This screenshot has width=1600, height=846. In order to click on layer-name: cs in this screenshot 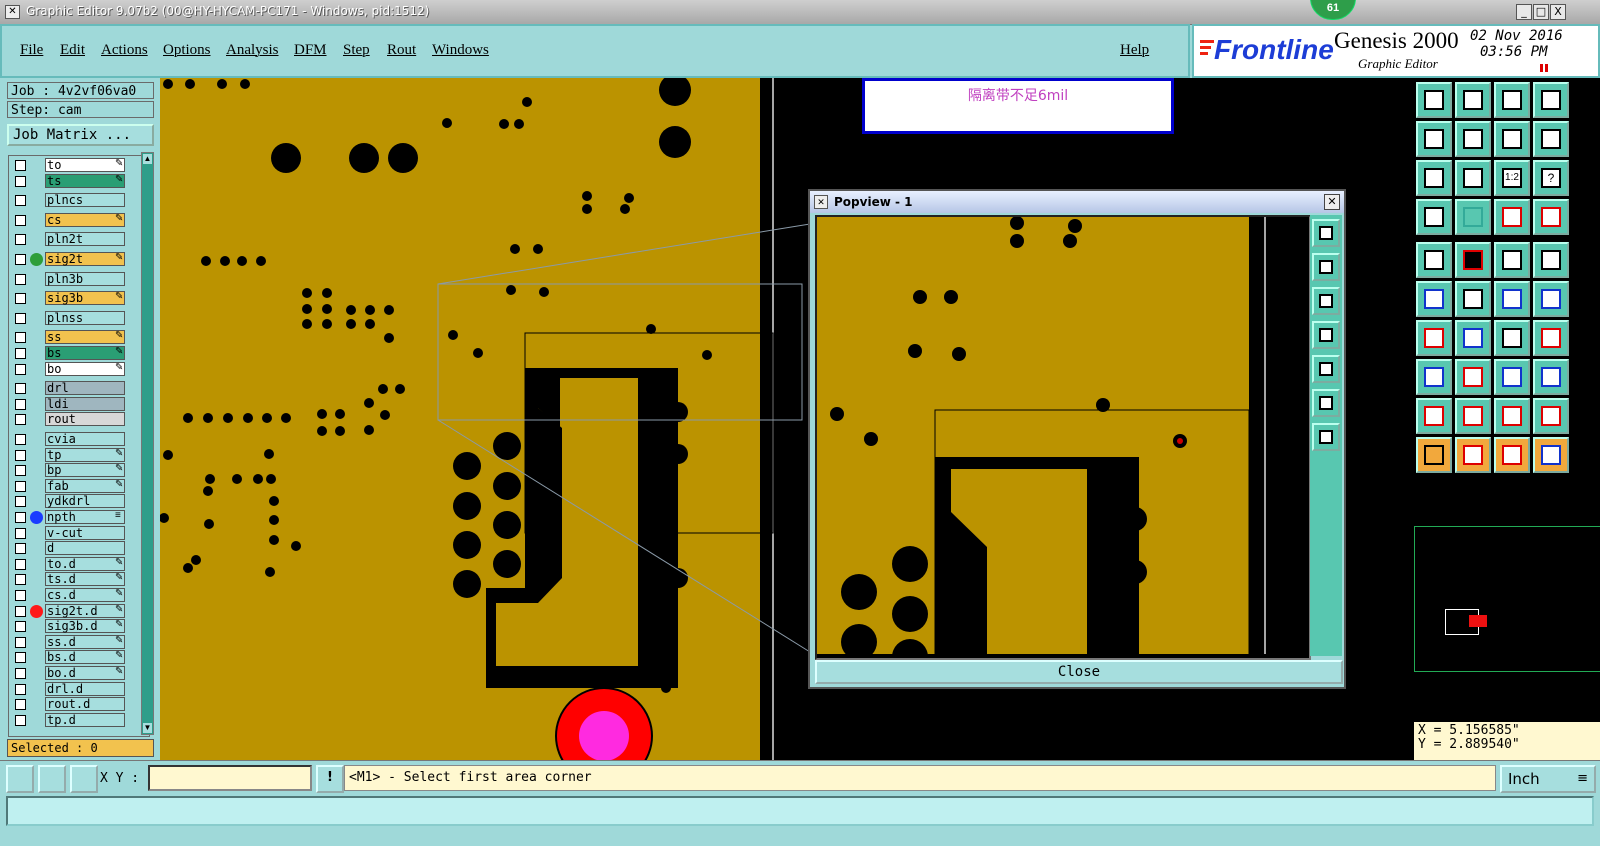, I will do `click(85, 219)`.